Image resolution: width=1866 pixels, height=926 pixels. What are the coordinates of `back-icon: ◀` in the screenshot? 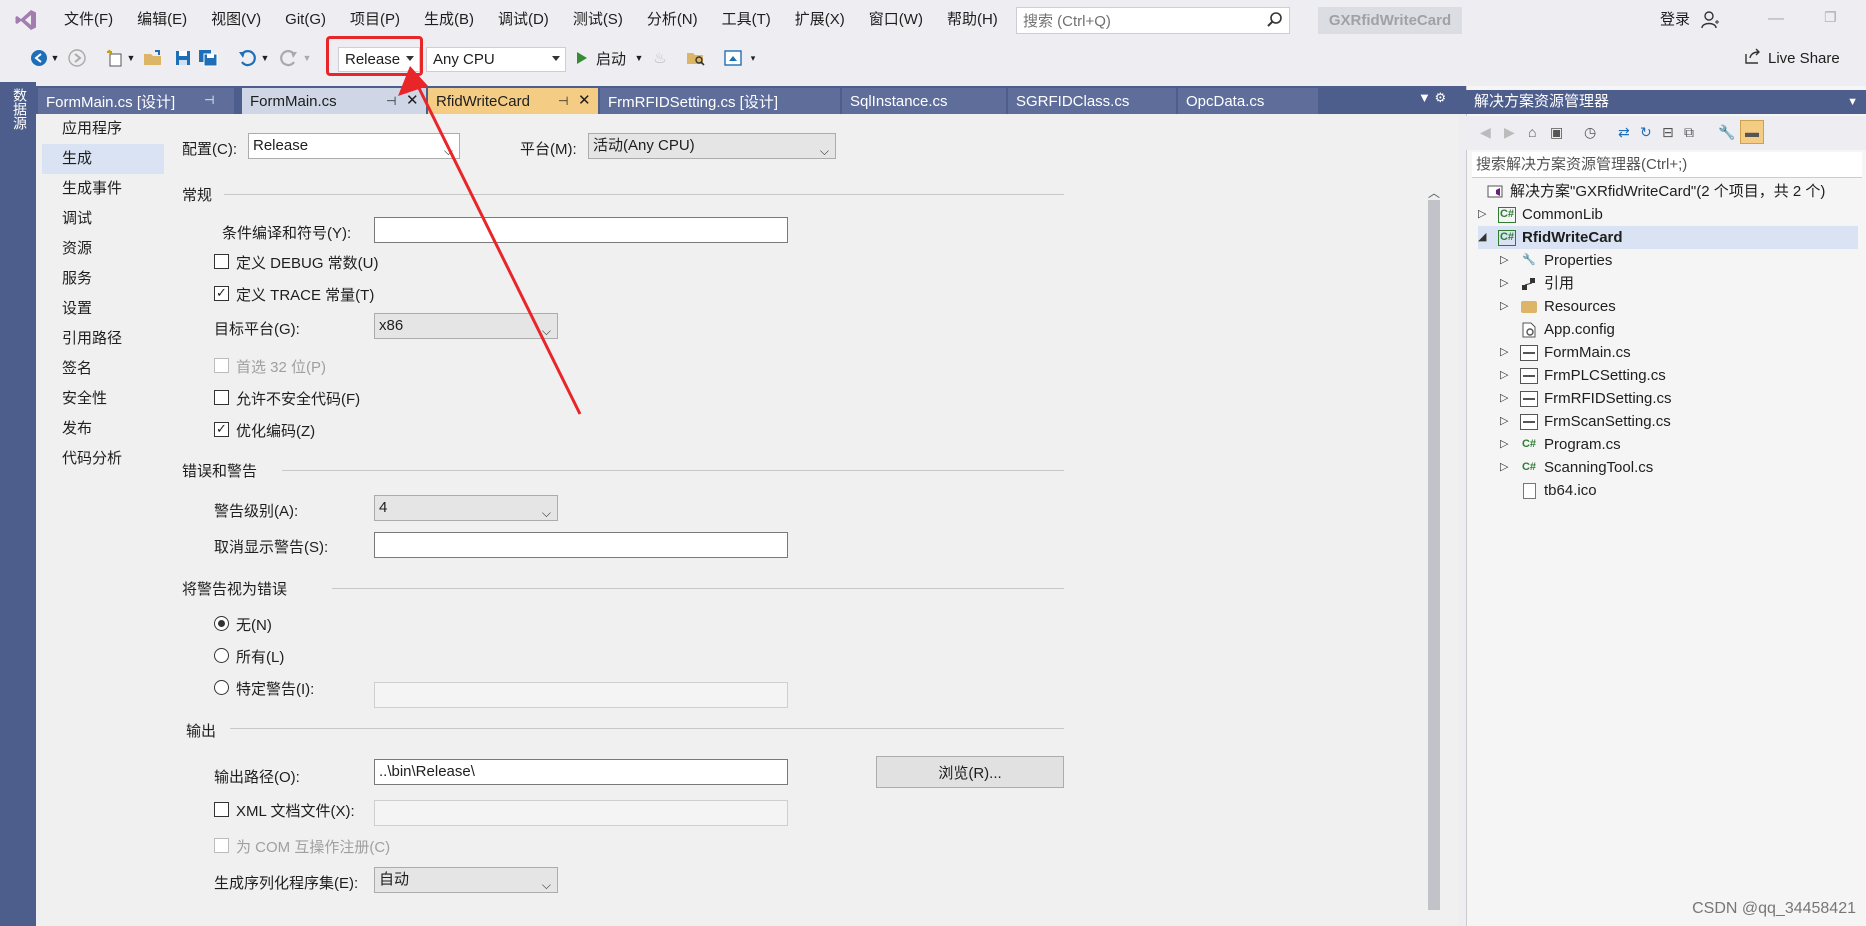 It's located at (1485, 132).